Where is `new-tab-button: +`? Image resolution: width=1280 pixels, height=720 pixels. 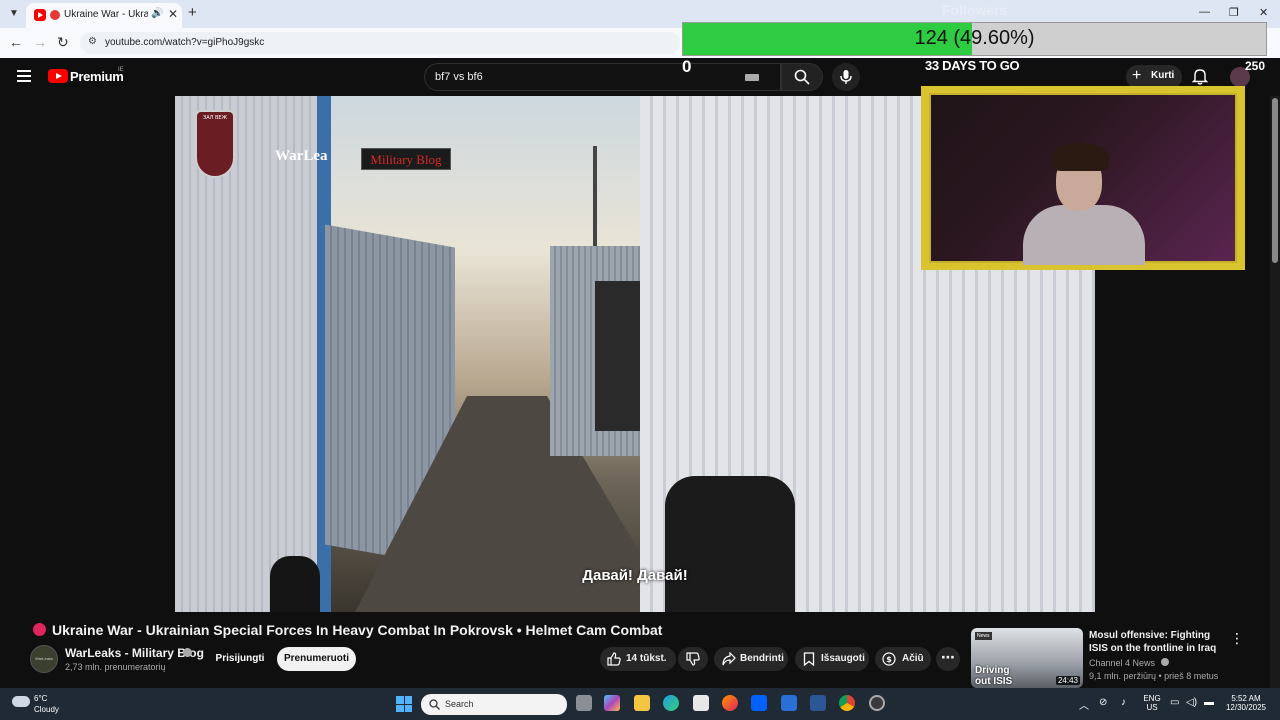
new-tab-button: + is located at coordinates (192, 12).